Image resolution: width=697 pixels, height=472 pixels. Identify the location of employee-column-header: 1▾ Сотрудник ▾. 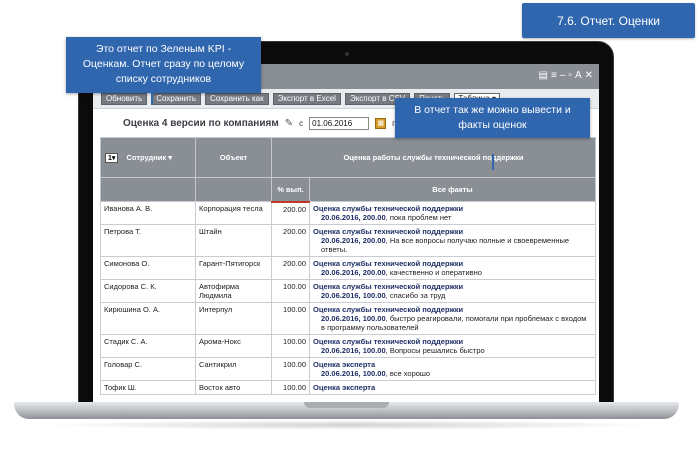
(148, 157).